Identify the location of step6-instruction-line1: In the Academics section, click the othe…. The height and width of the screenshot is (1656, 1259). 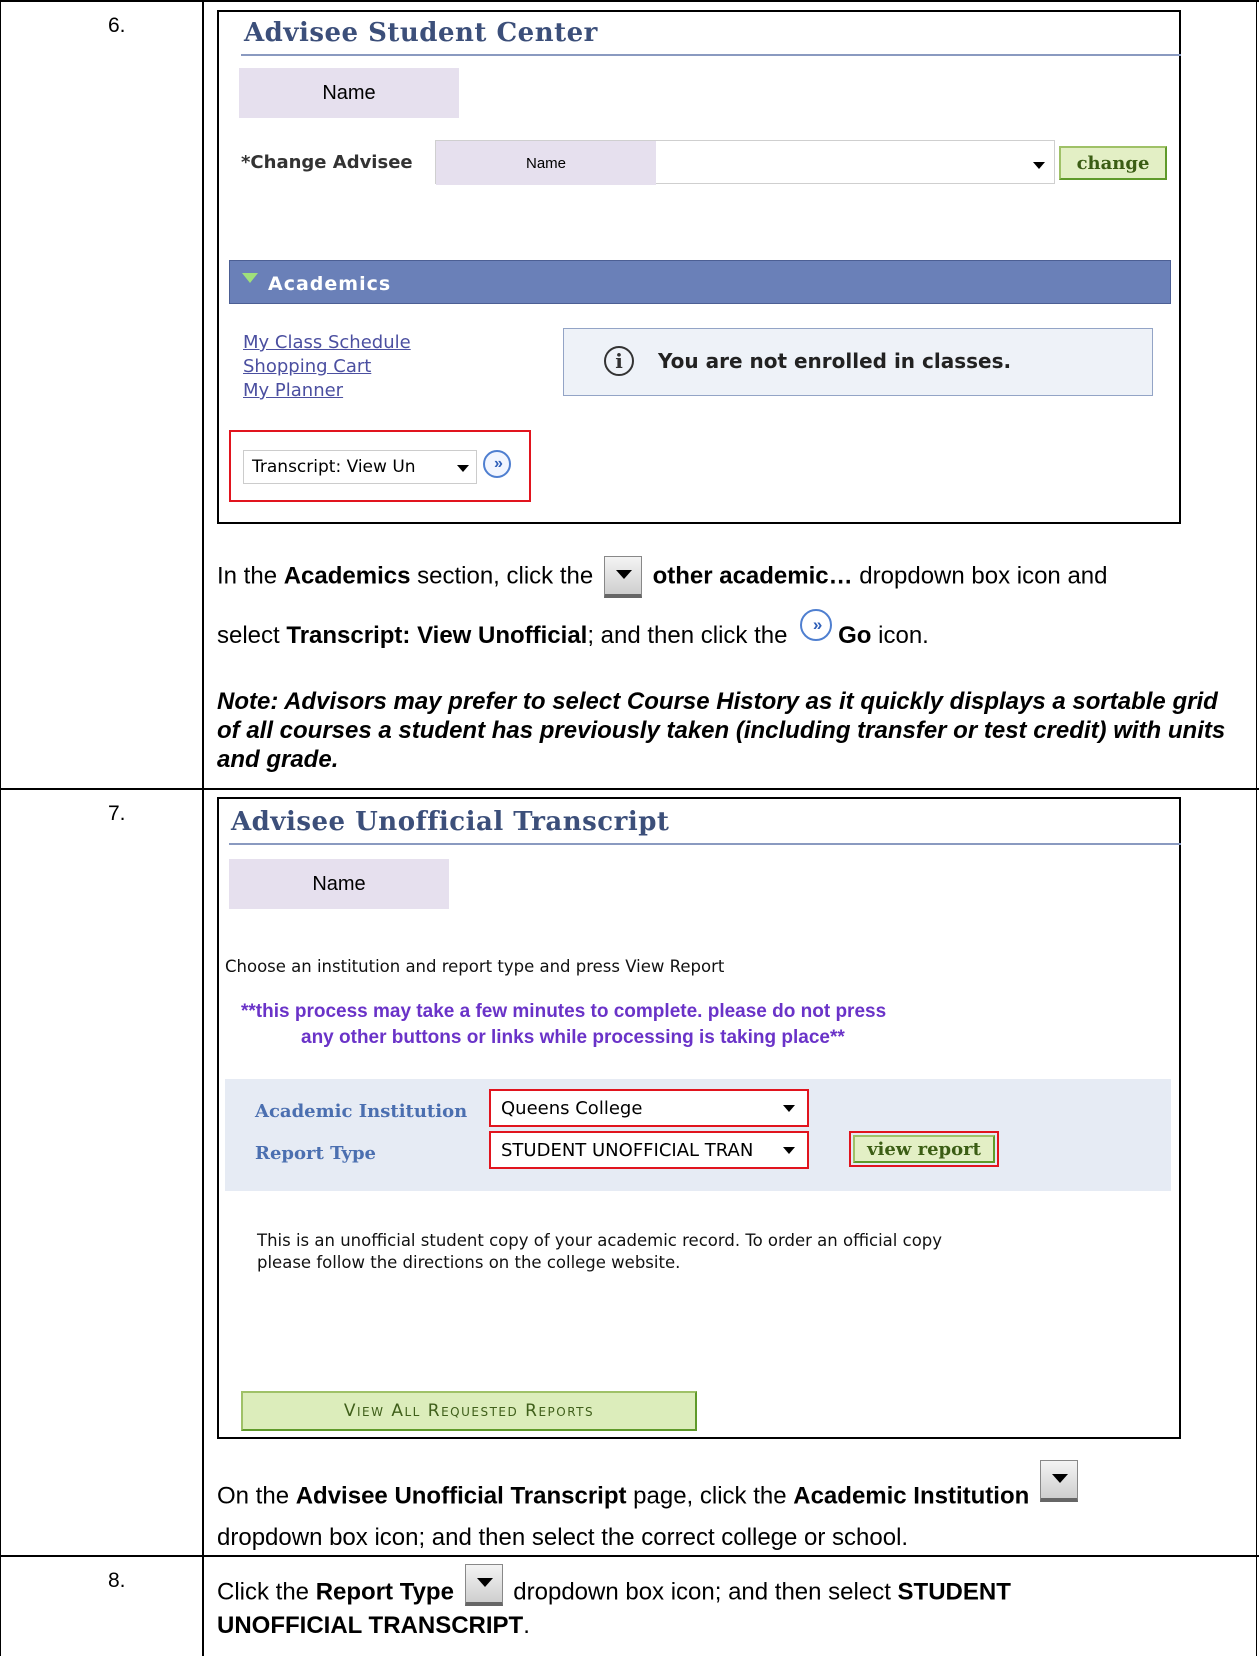
(662, 577).